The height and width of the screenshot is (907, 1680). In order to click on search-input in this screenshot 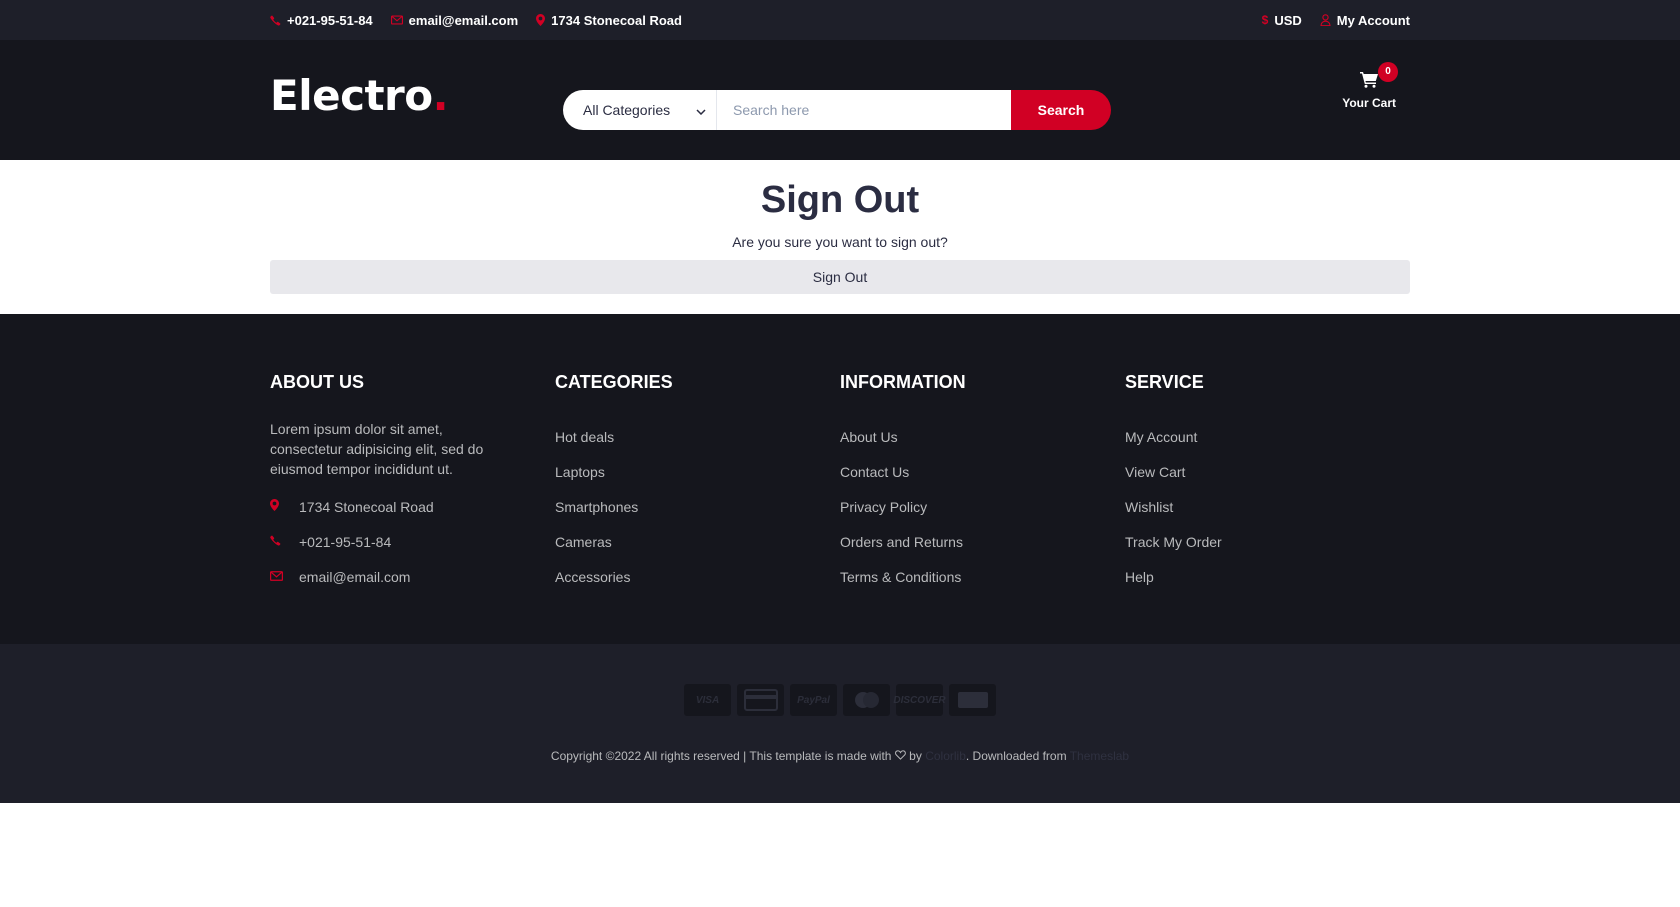, I will do `click(864, 110)`.